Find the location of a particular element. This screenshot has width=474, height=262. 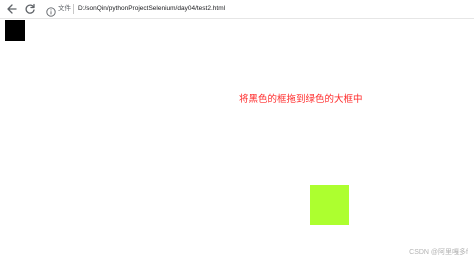

info-circle-icon is located at coordinates (51, 12).